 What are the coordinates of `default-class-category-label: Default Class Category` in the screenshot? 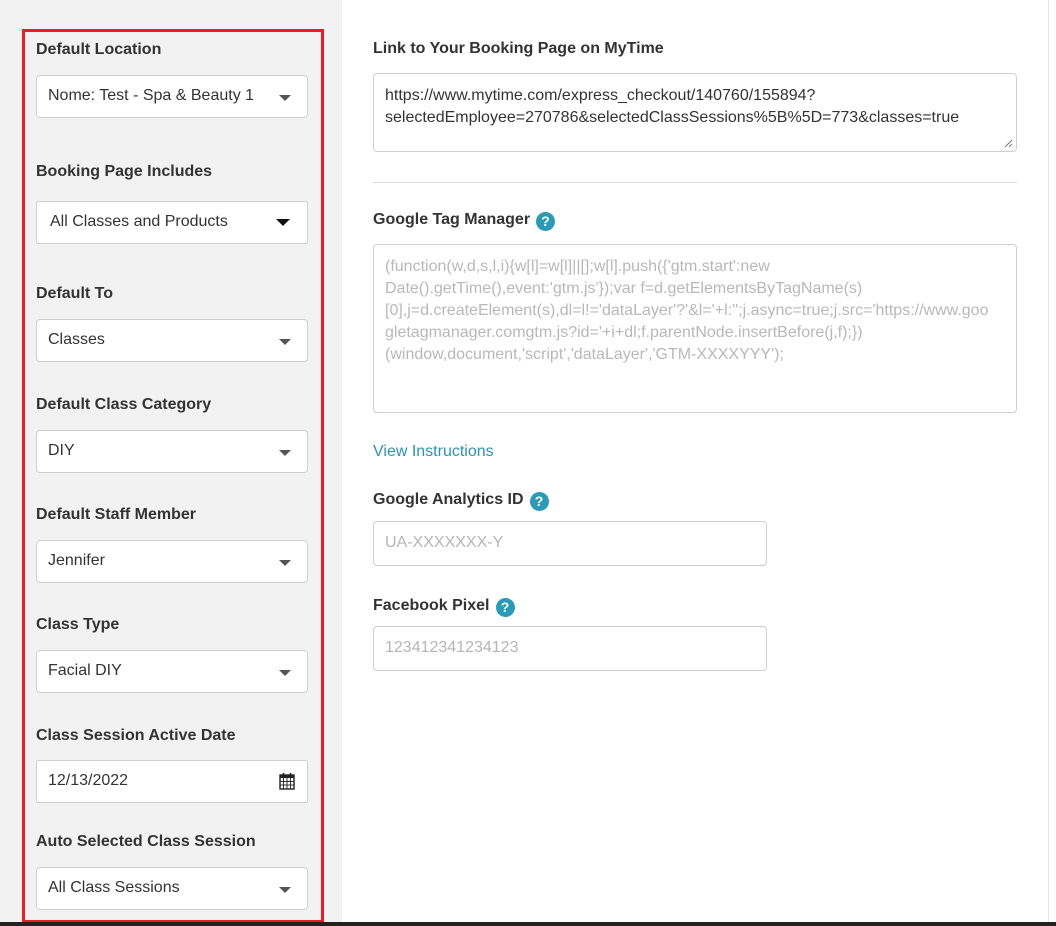 It's located at (124, 404).